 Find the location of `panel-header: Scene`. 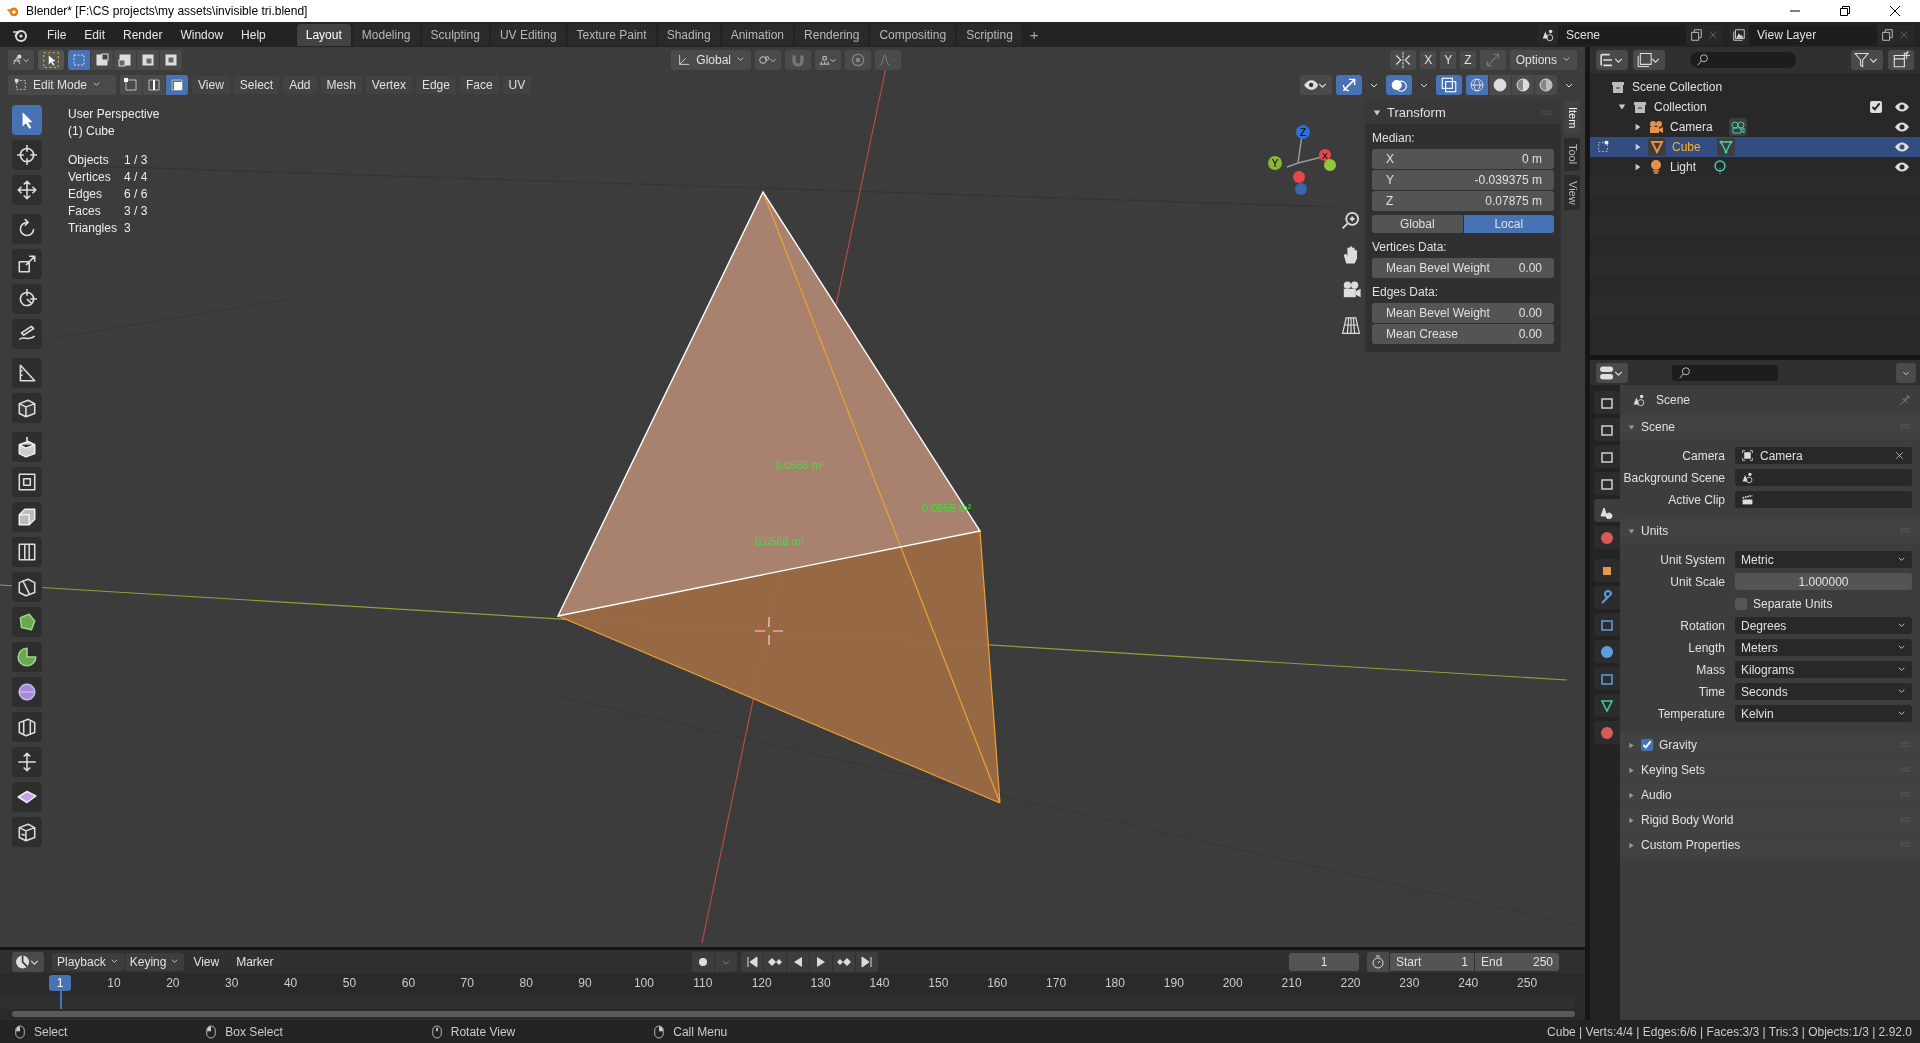

panel-header: Scene is located at coordinates (1770, 427).